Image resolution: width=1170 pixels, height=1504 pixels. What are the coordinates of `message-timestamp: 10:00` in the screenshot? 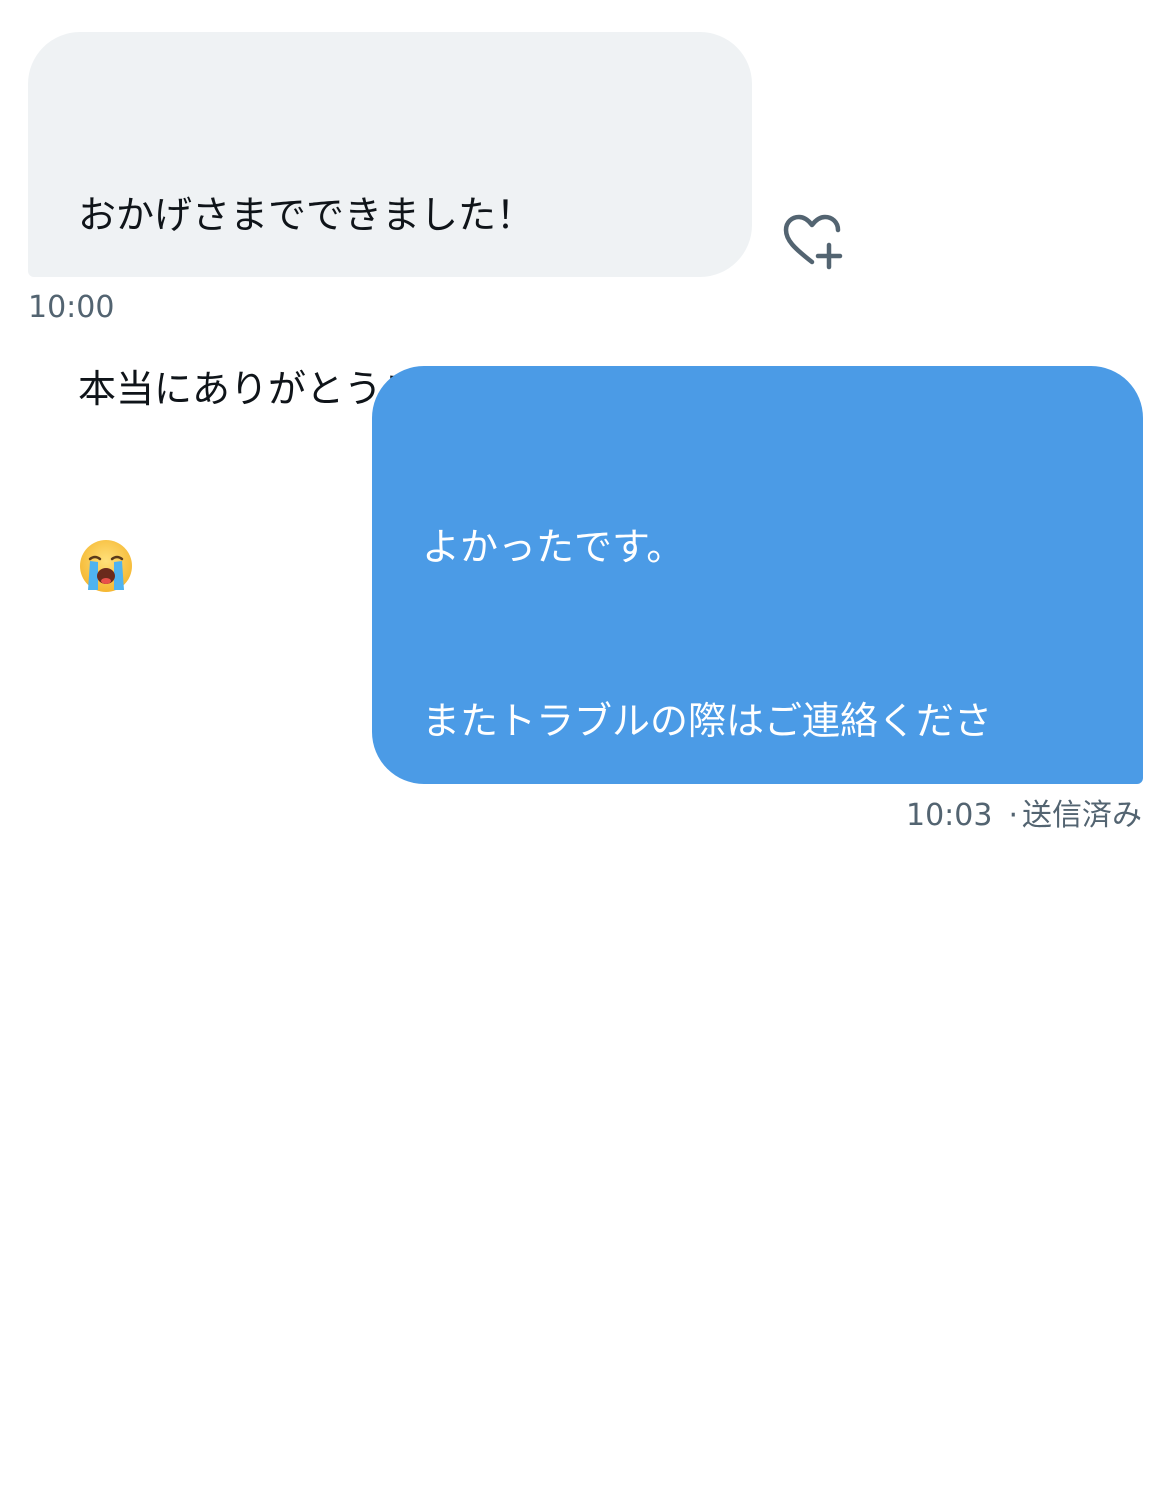 It's located at (71, 307).